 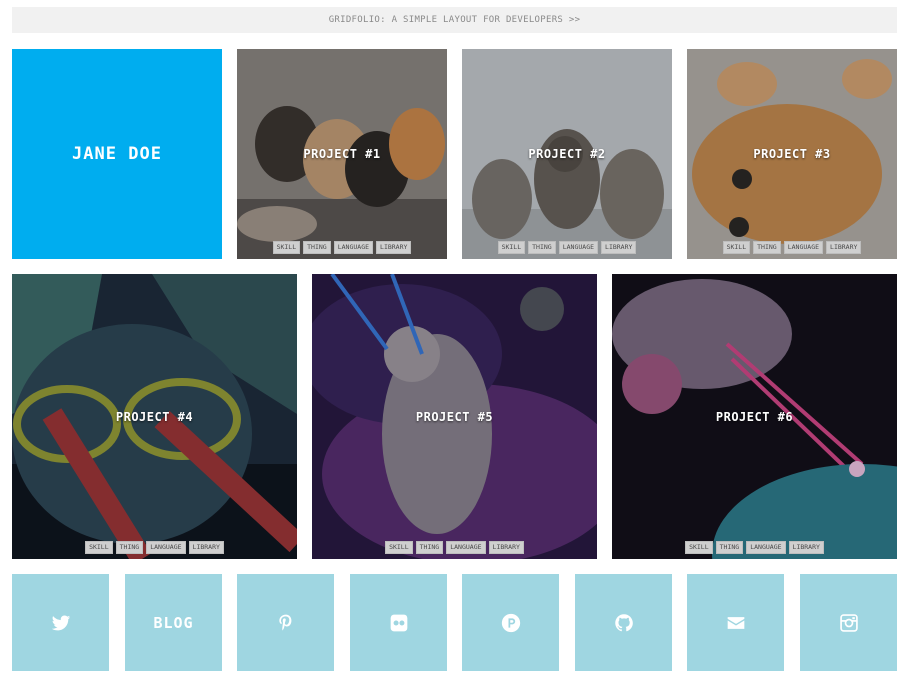 I want to click on flickr-link, so click(x=398, y=622).